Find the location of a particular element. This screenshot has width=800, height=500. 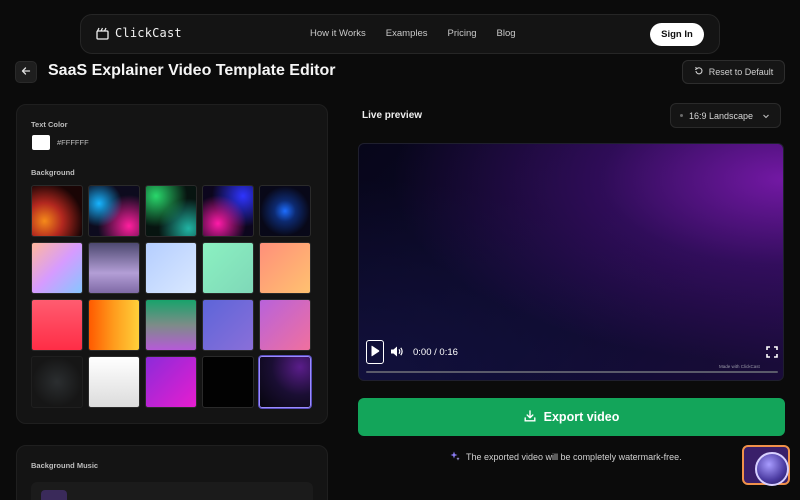

time-readout: 0:00 / 0:16 is located at coordinates (435, 352).